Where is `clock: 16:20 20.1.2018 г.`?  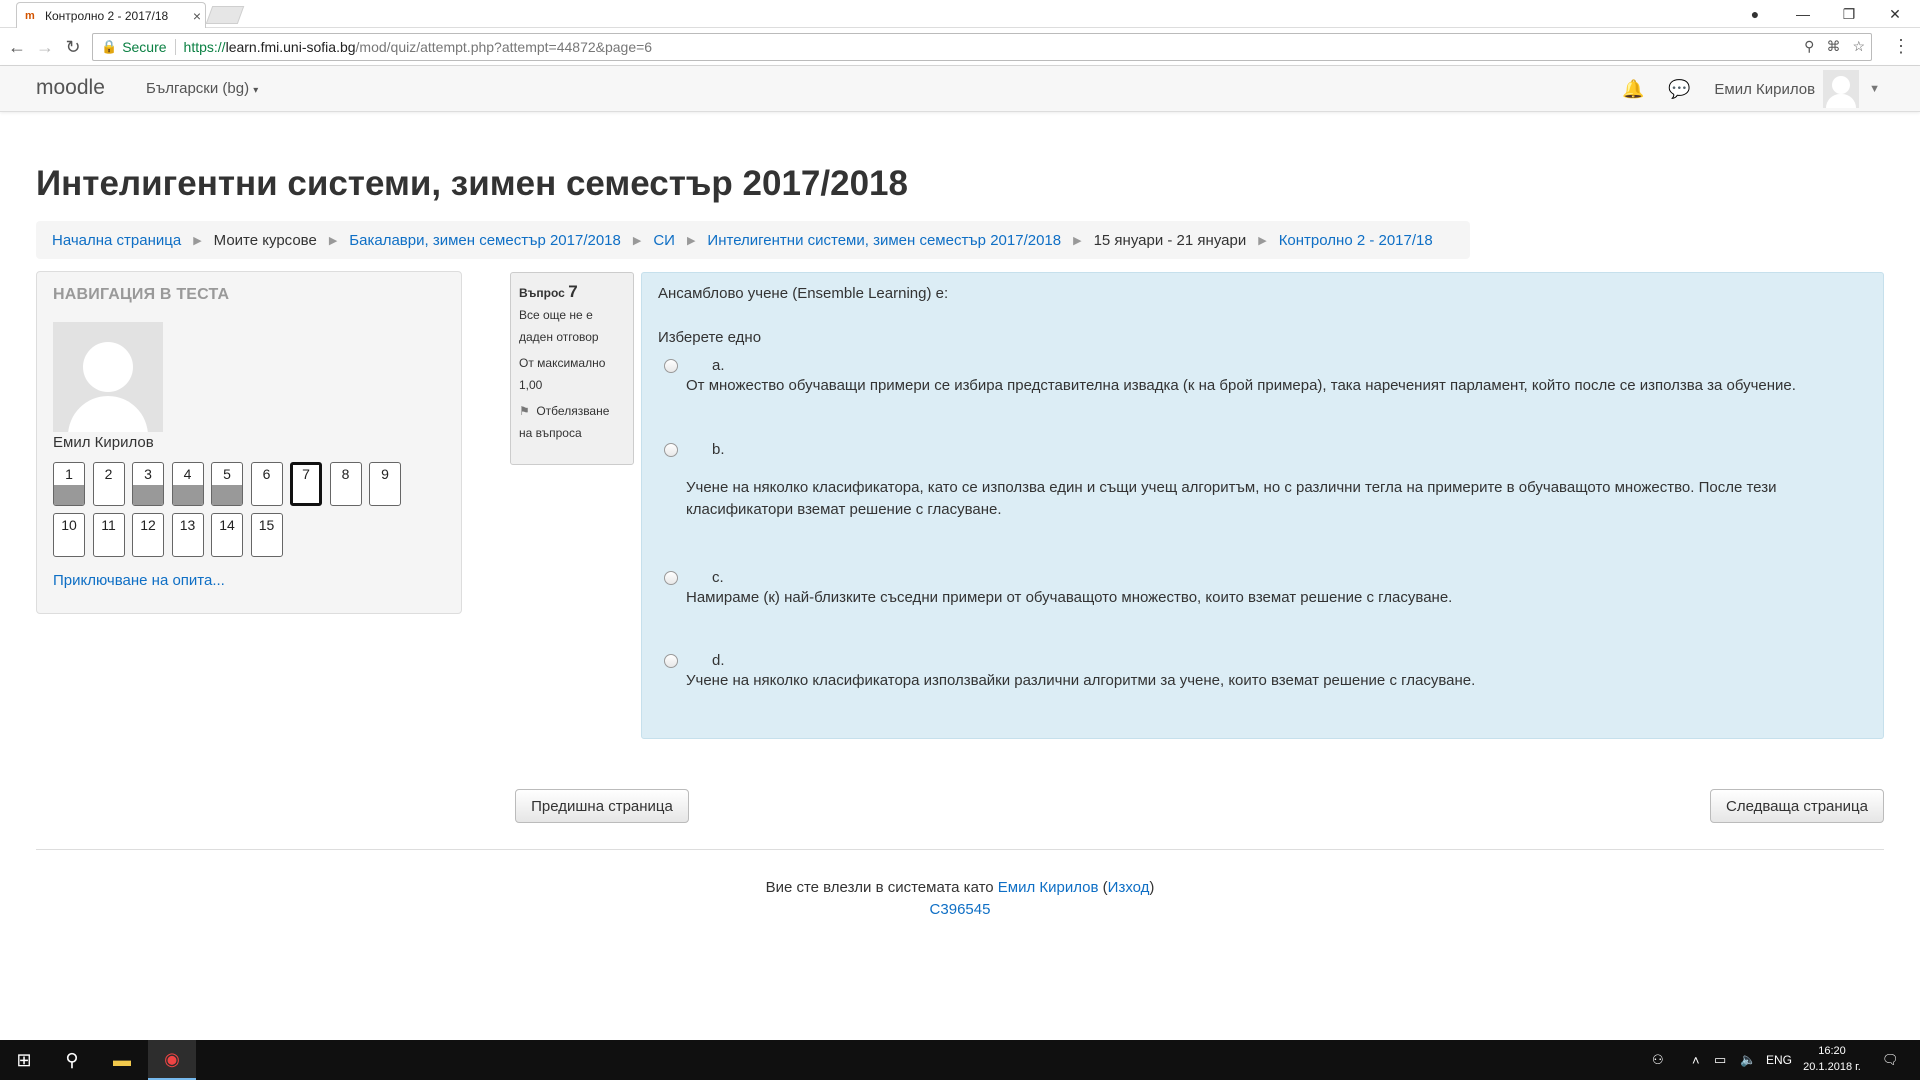 clock: 16:20 20.1.2018 г. is located at coordinates (1832, 1059).